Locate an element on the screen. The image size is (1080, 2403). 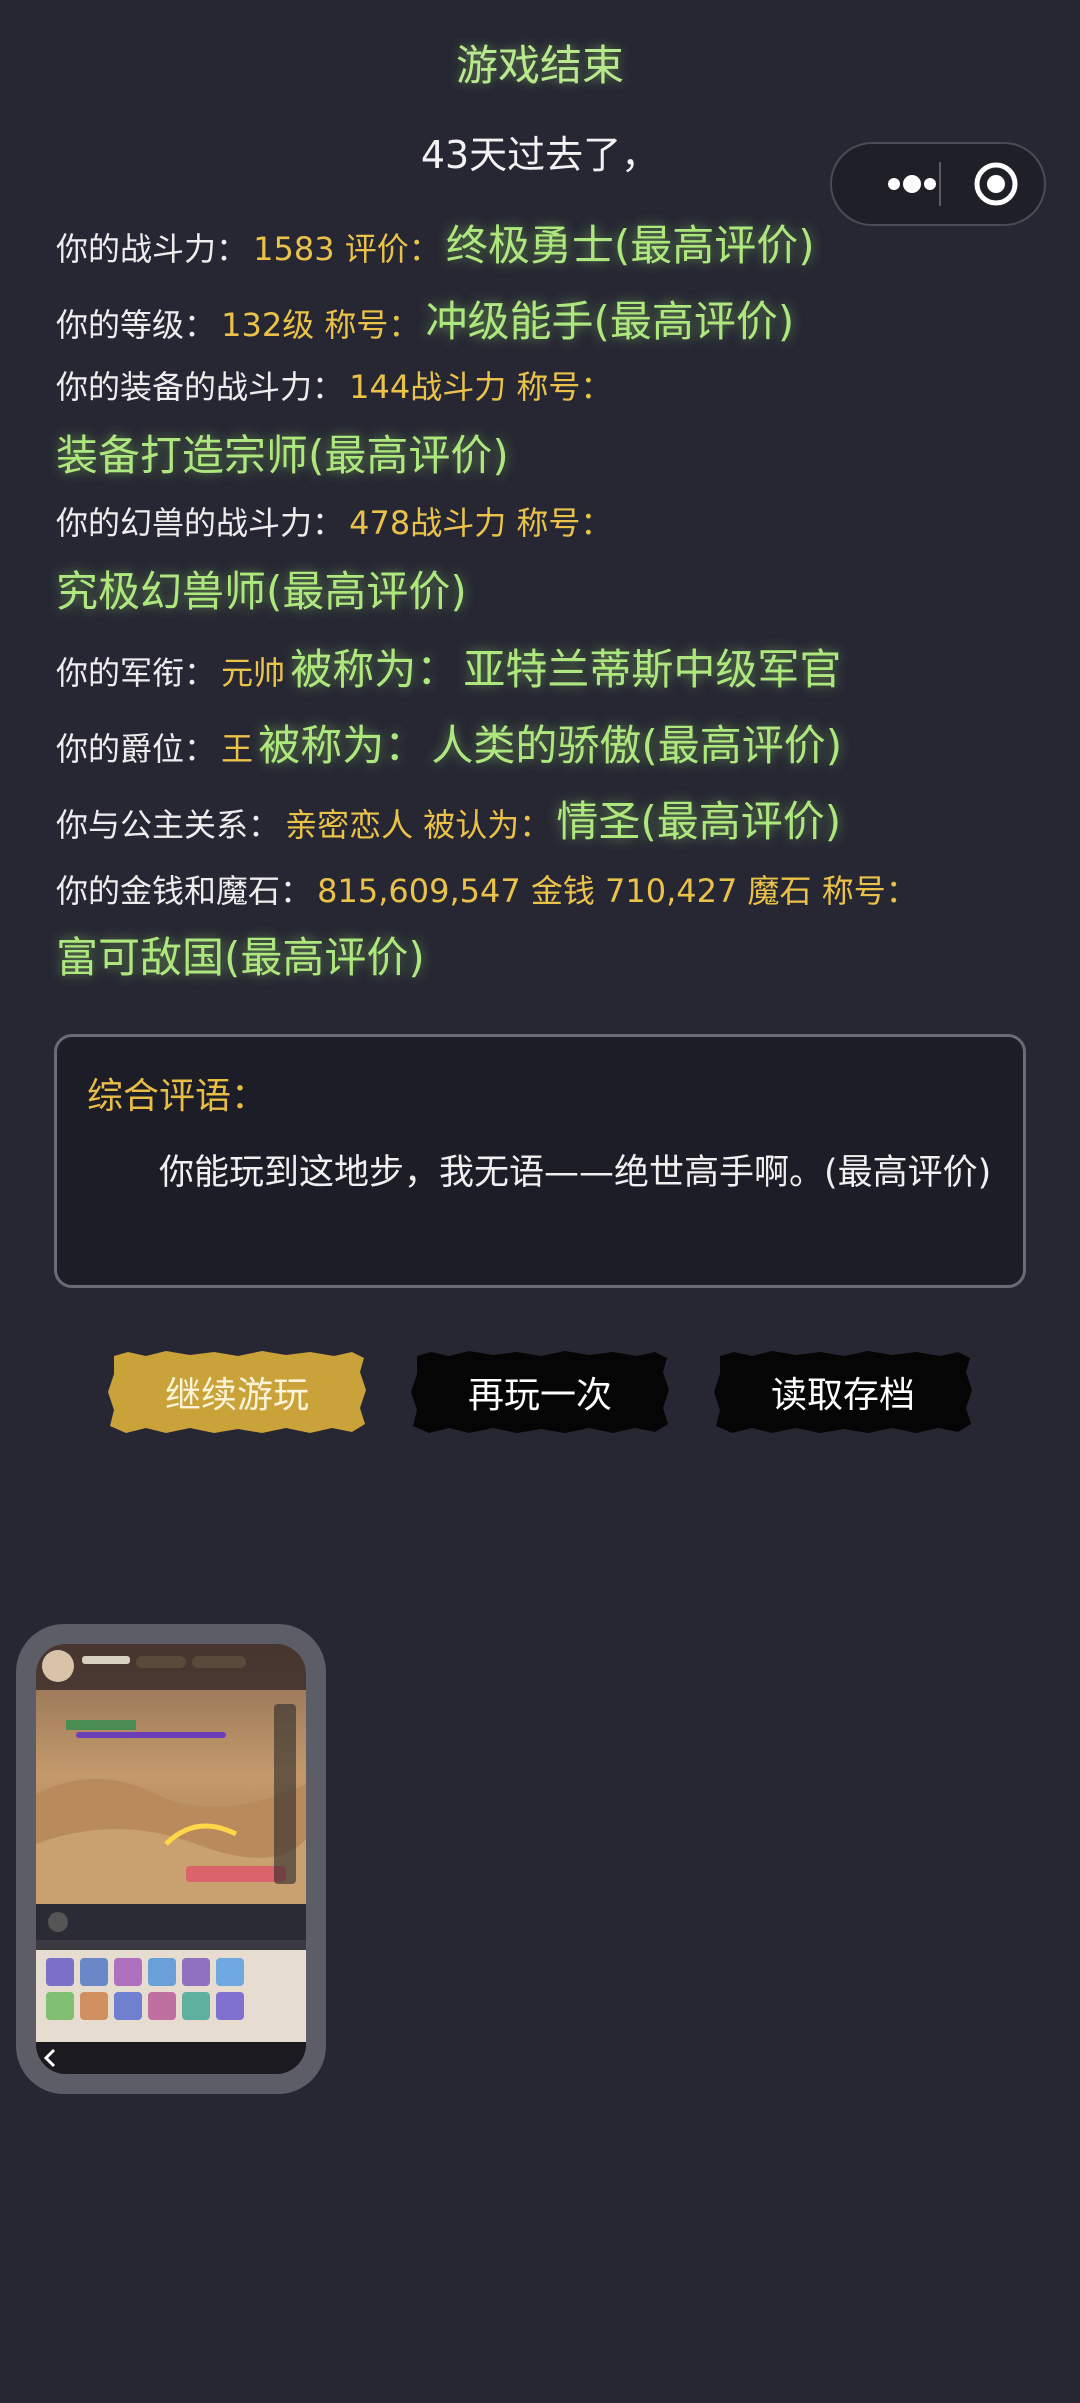
princess-value: 亲密恋人 被认为： is located at coordinates (418, 825).